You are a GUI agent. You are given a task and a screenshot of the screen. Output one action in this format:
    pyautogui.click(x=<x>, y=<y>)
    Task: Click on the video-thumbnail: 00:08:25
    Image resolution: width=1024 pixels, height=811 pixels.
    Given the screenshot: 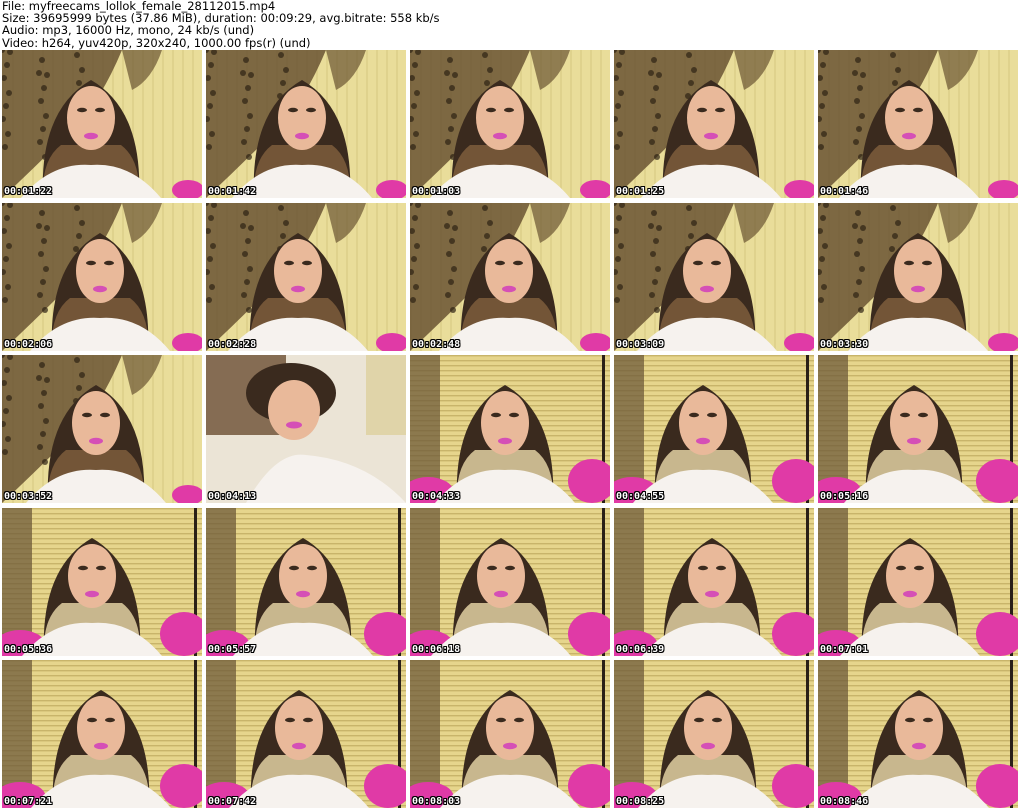 What is the action you would take?
    pyautogui.click(x=714, y=734)
    